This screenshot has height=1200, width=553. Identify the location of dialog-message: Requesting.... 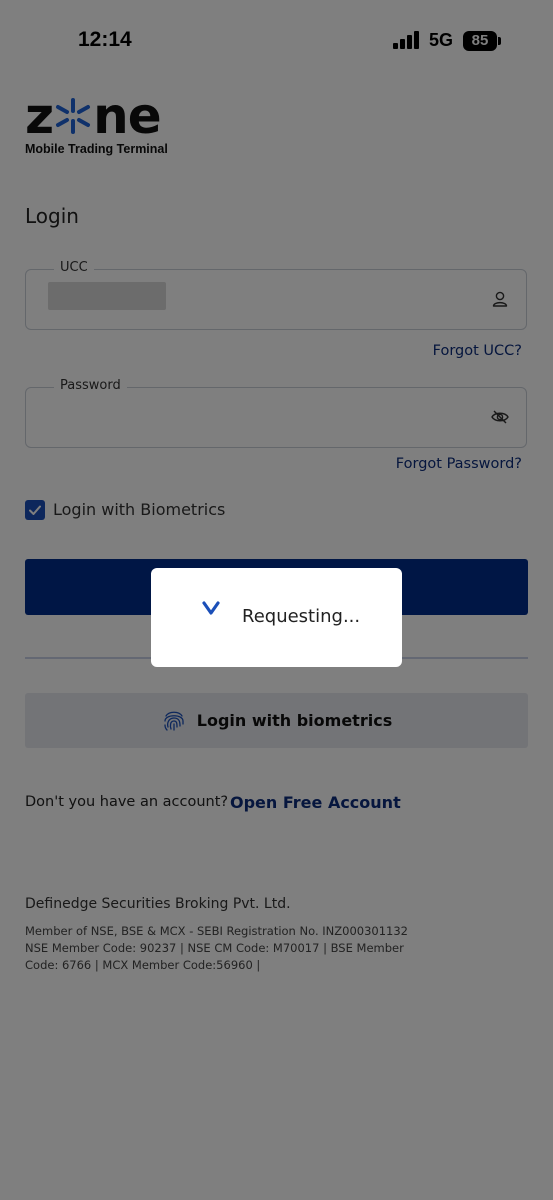
(301, 616).